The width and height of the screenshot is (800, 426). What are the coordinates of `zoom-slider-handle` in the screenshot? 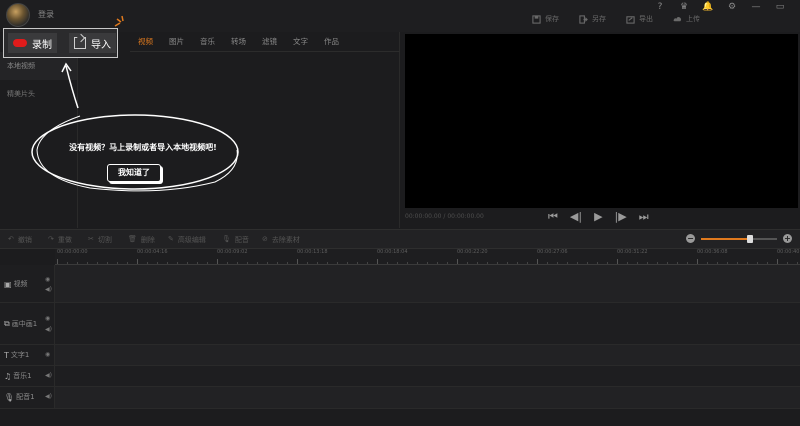 It's located at (750, 238).